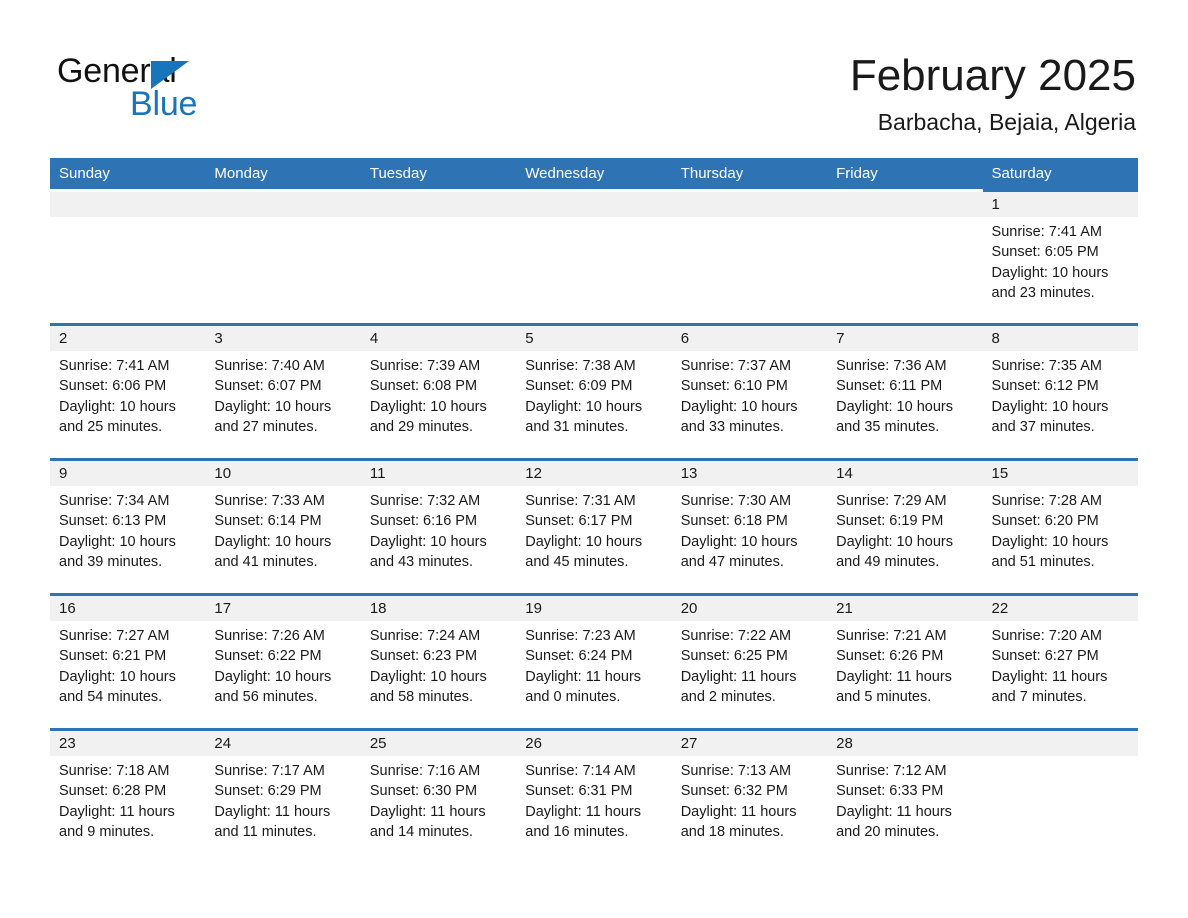  Describe the element at coordinates (157, 88) in the screenshot. I see `general-blue-logo: General Blue` at that location.